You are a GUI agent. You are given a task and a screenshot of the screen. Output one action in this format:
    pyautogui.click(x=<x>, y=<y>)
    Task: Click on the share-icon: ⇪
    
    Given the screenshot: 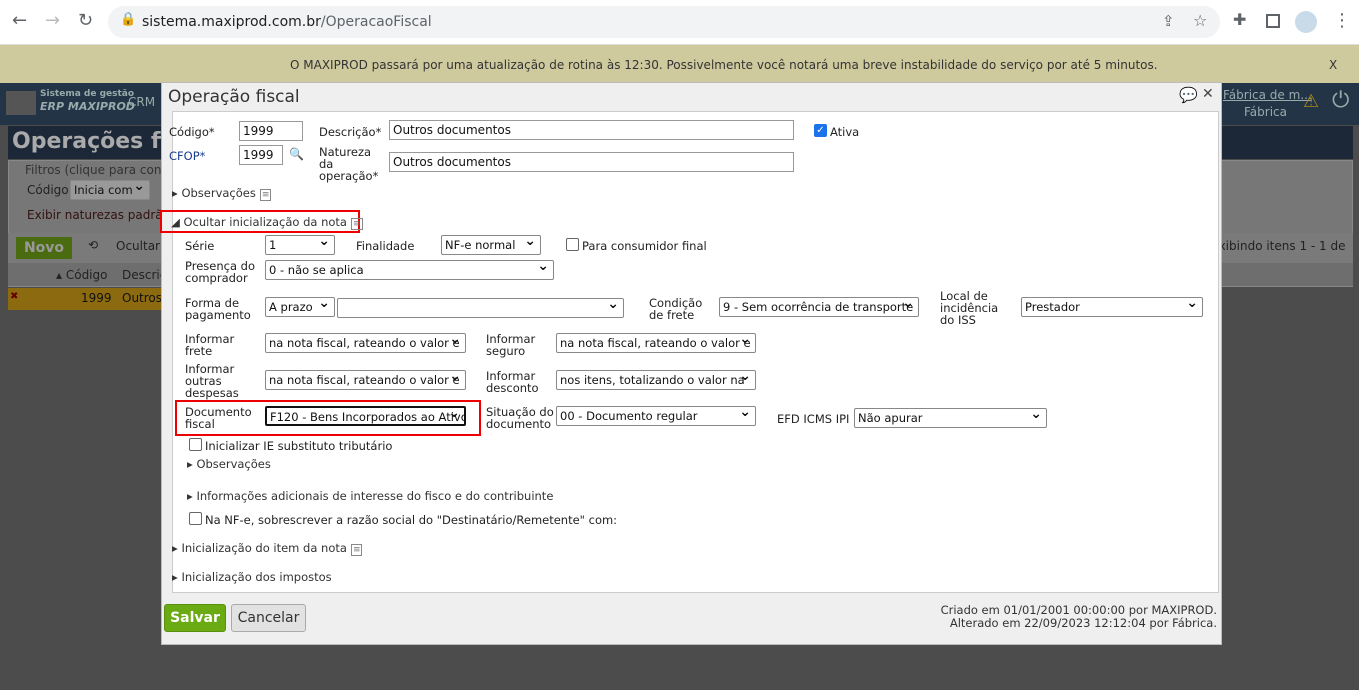 What is the action you would take?
    pyautogui.click(x=1168, y=21)
    